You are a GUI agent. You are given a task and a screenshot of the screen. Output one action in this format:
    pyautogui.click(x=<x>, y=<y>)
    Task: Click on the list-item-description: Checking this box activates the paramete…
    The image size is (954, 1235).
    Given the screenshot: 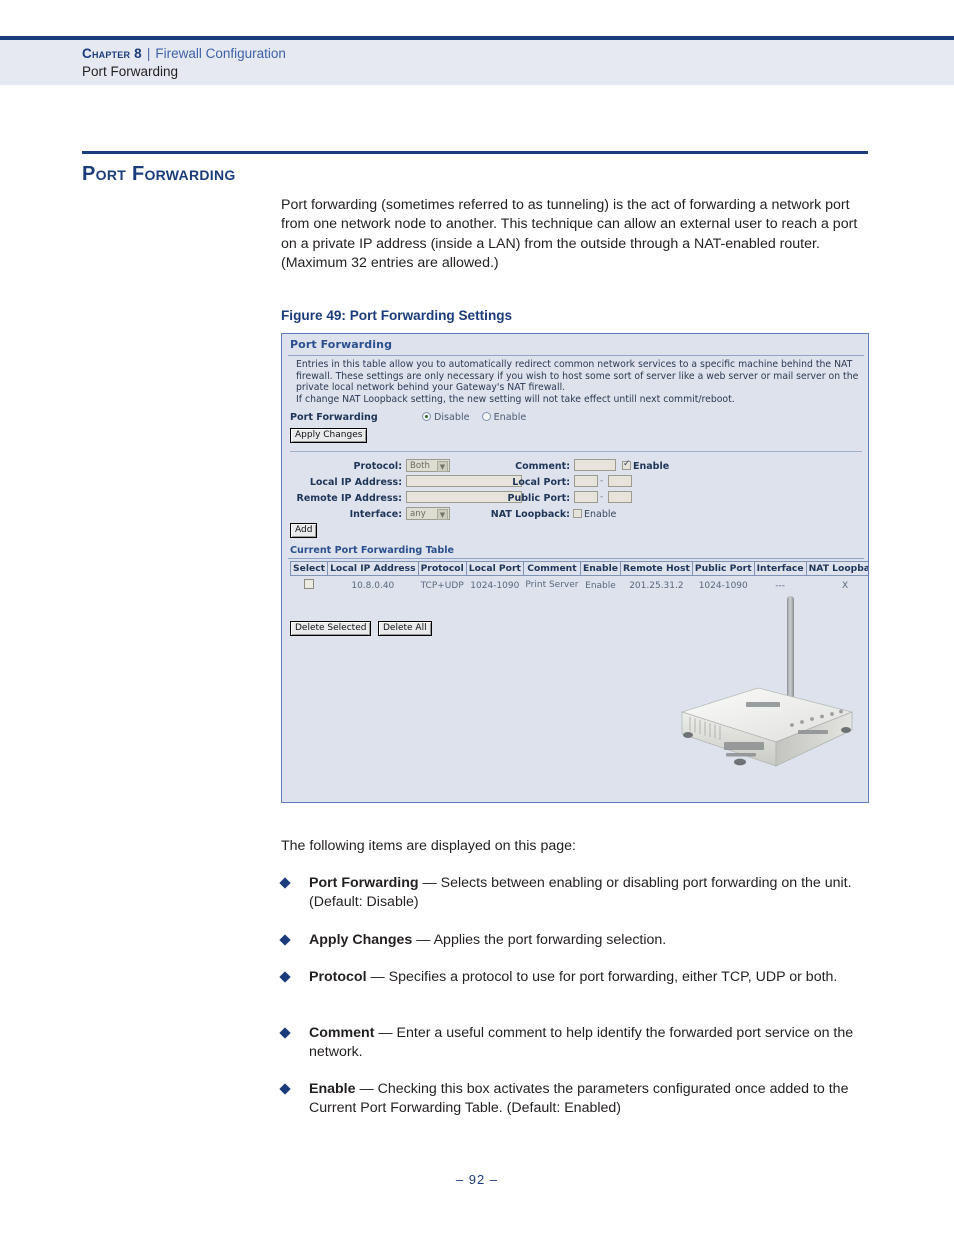 What is the action you would take?
    pyautogui.click(x=579, y=1099)
    